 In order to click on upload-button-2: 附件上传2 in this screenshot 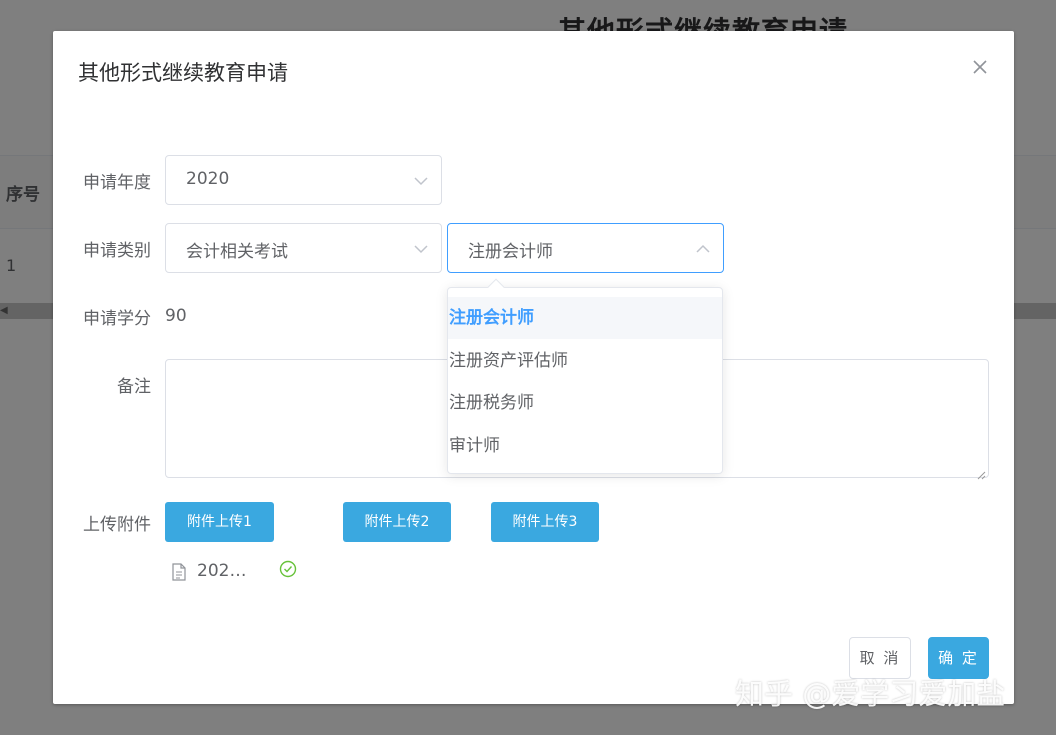, I will do `click(397, 522)`.